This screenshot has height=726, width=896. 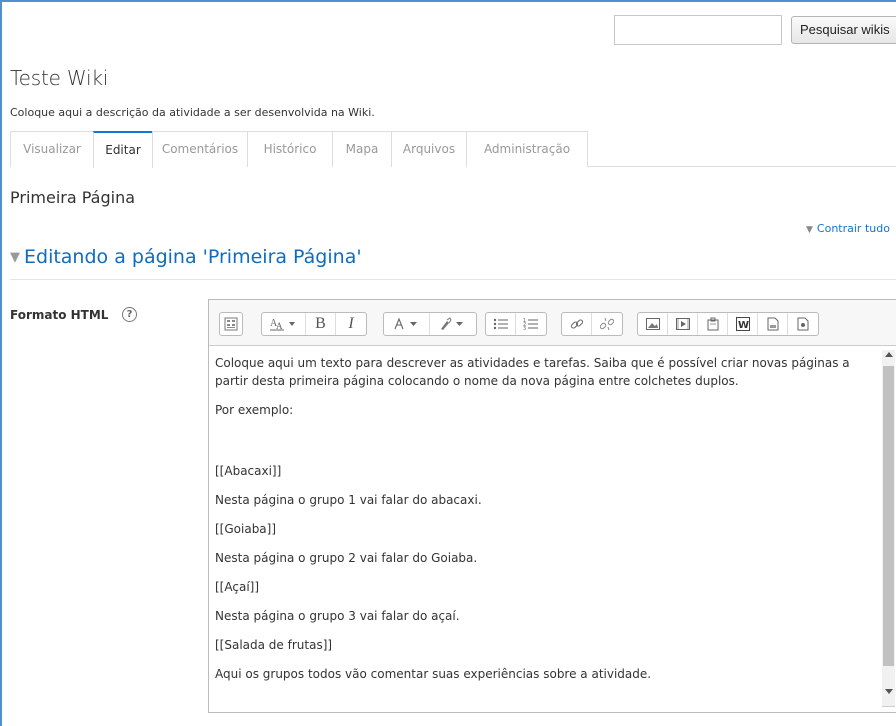 I want to click on ordered-list-icon: 123, so click(x=531, y=324).